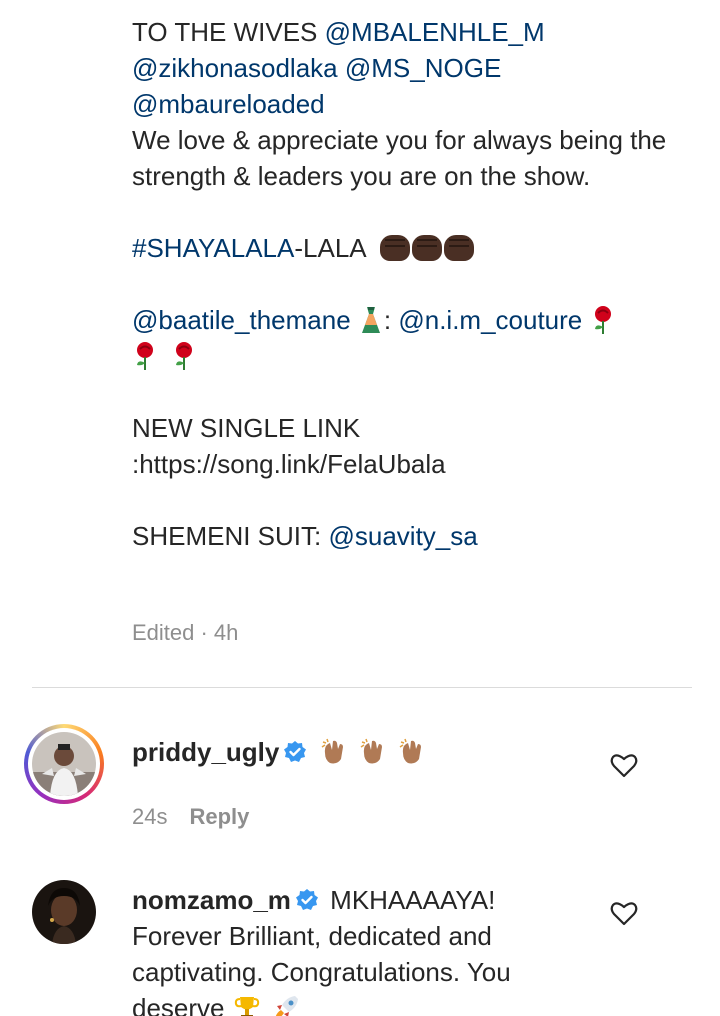 This screenshot has height=1016, width=720. I want to click on clapping-hands-icon, so click(374, 752).